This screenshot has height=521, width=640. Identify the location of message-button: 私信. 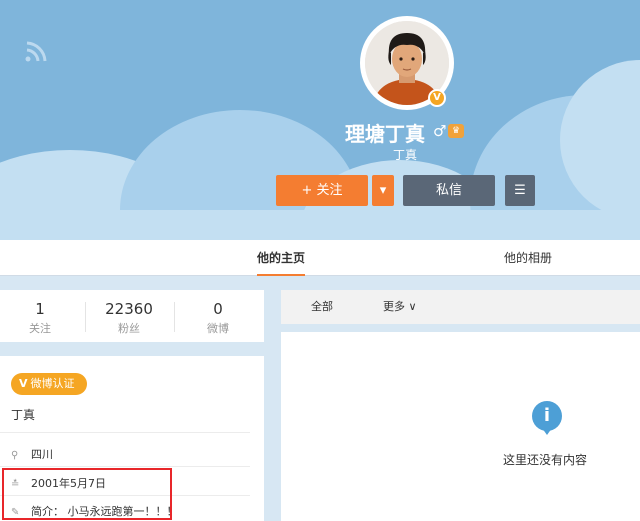
(449, 190).